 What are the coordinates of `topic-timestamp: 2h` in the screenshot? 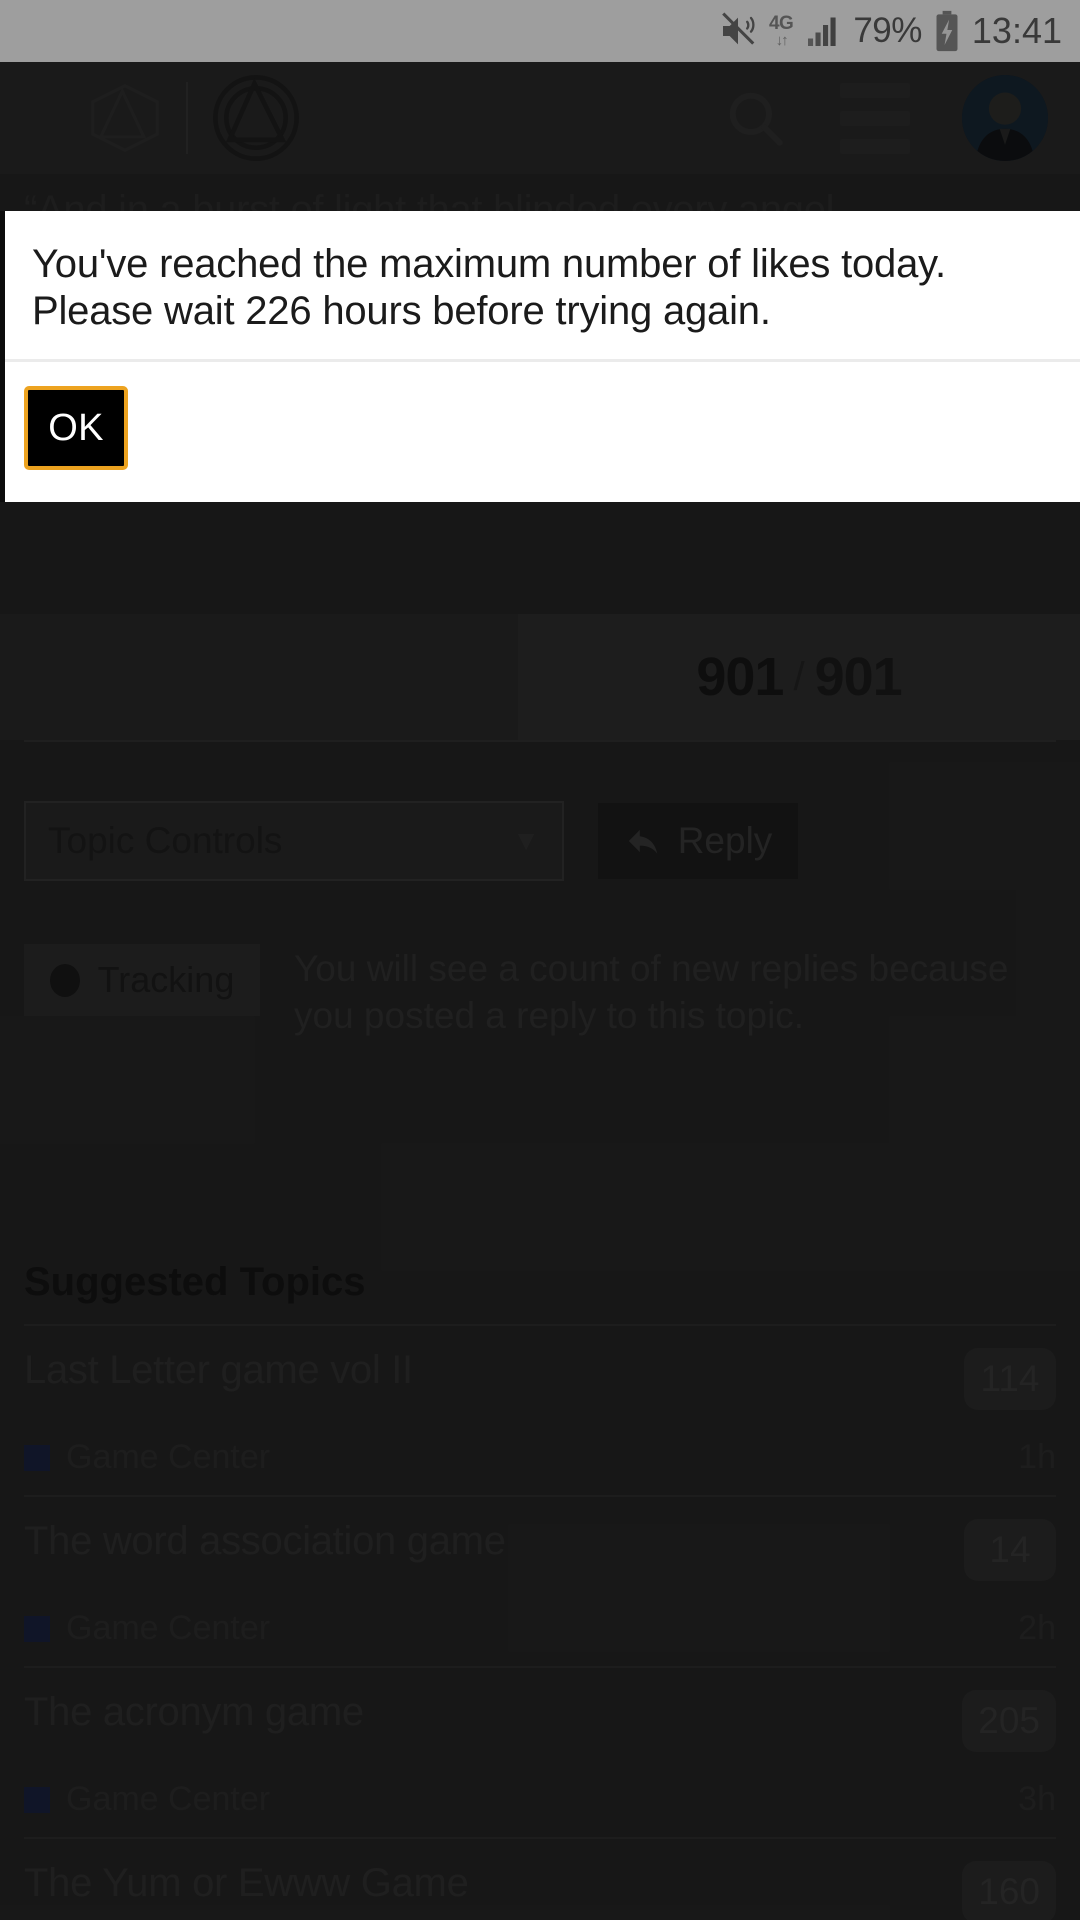 It's located at (1037, 1628).